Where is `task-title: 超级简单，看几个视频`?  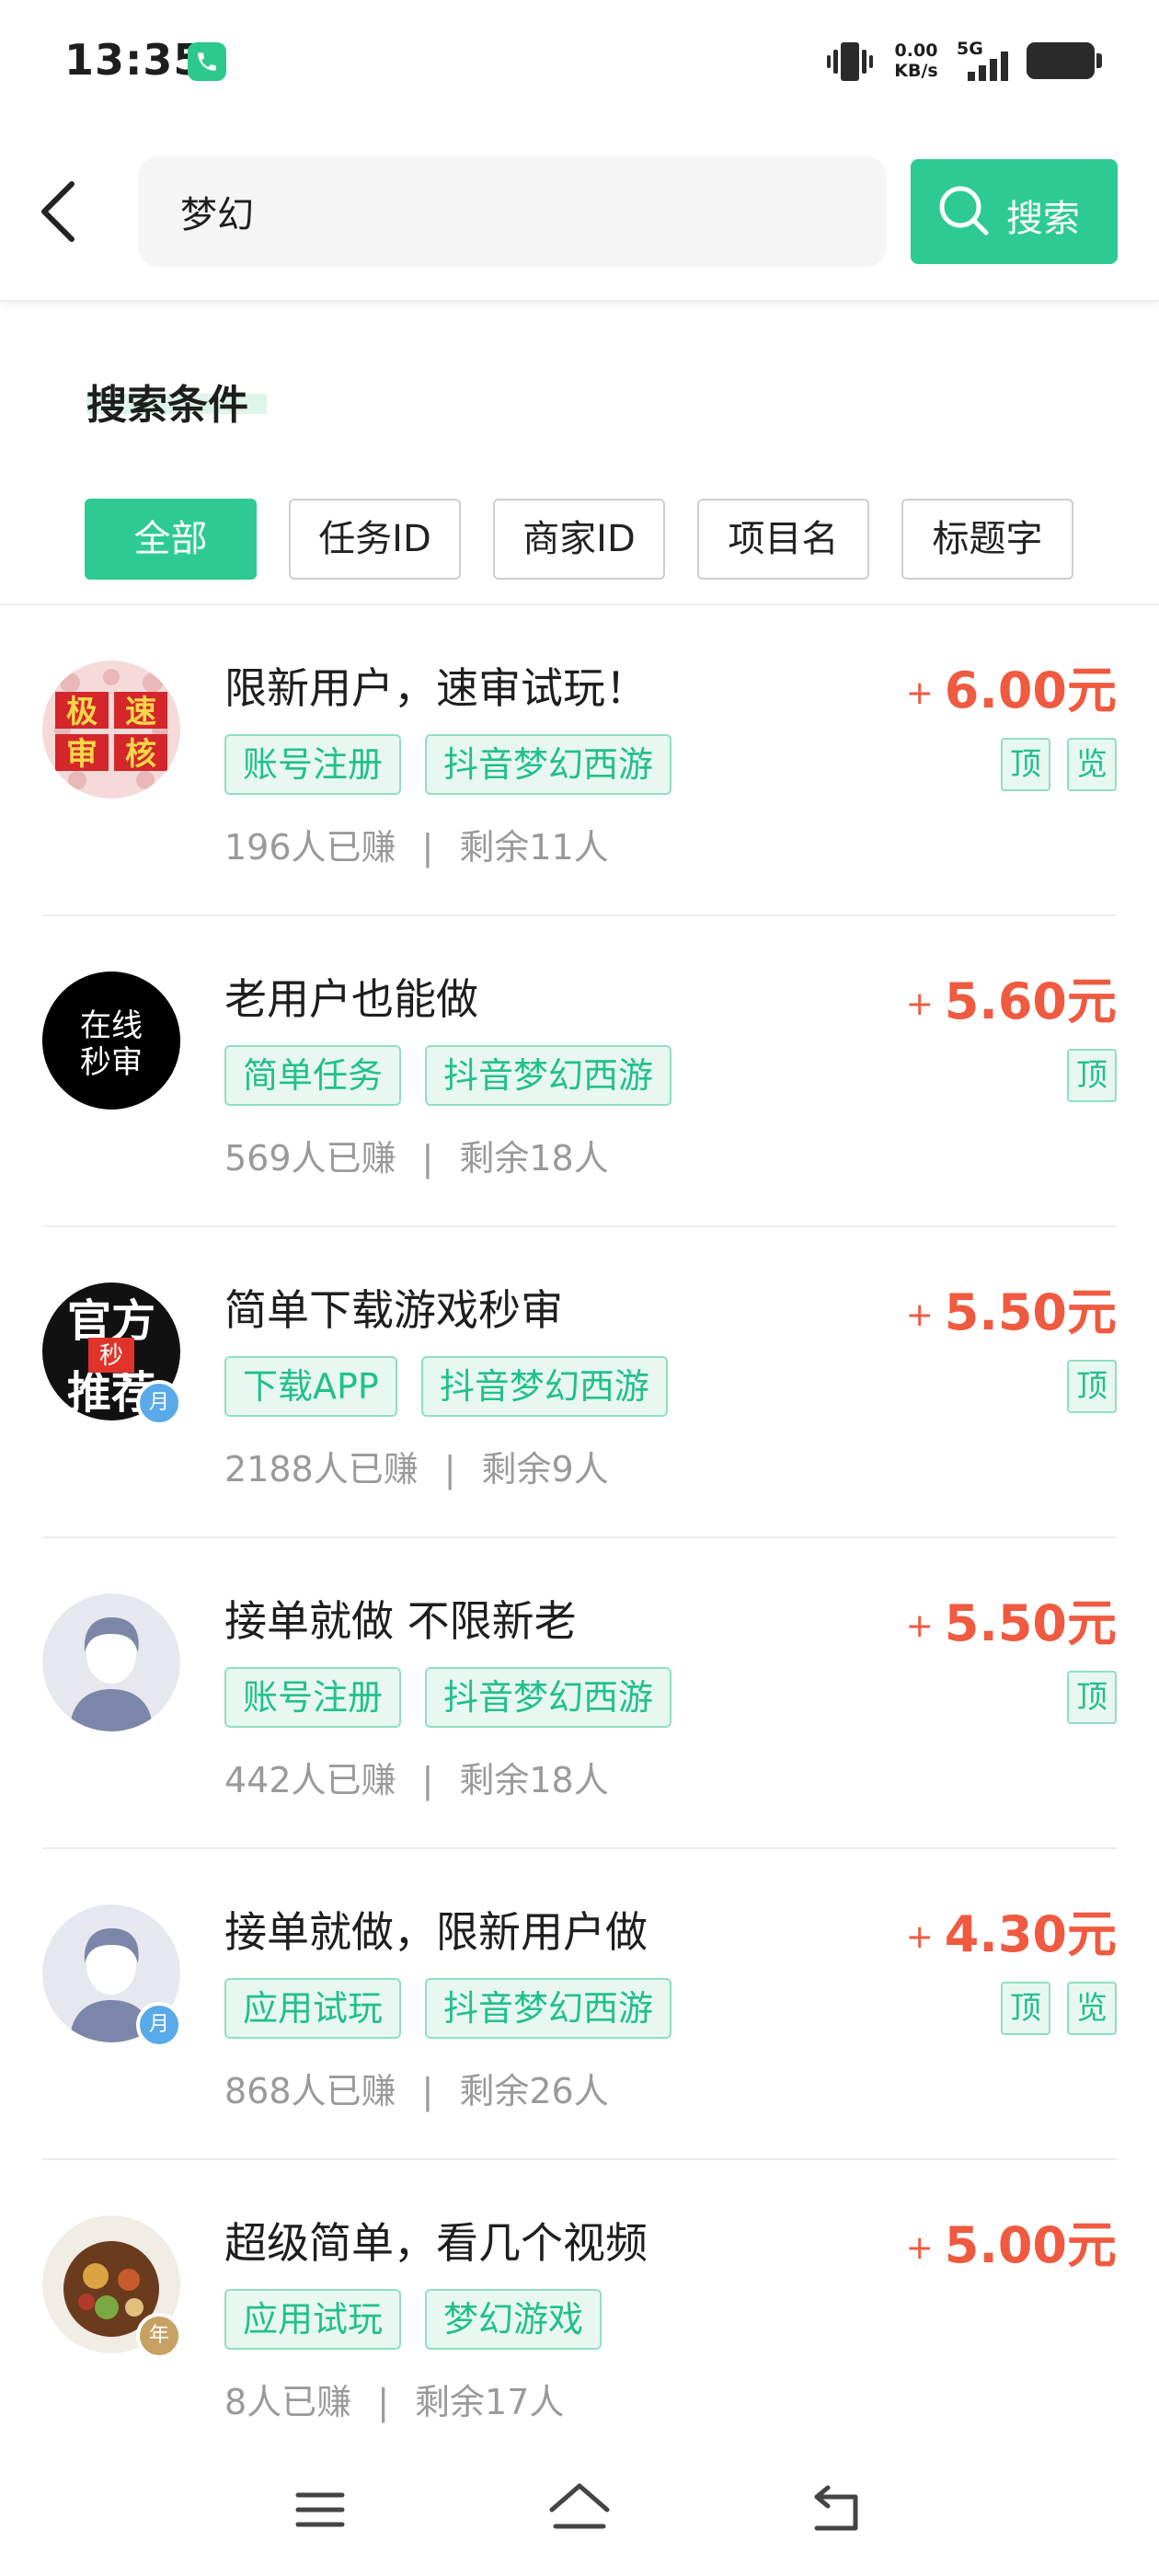 task-title: 超级简单，看几个视频 is located at coordinates (436, 2243).